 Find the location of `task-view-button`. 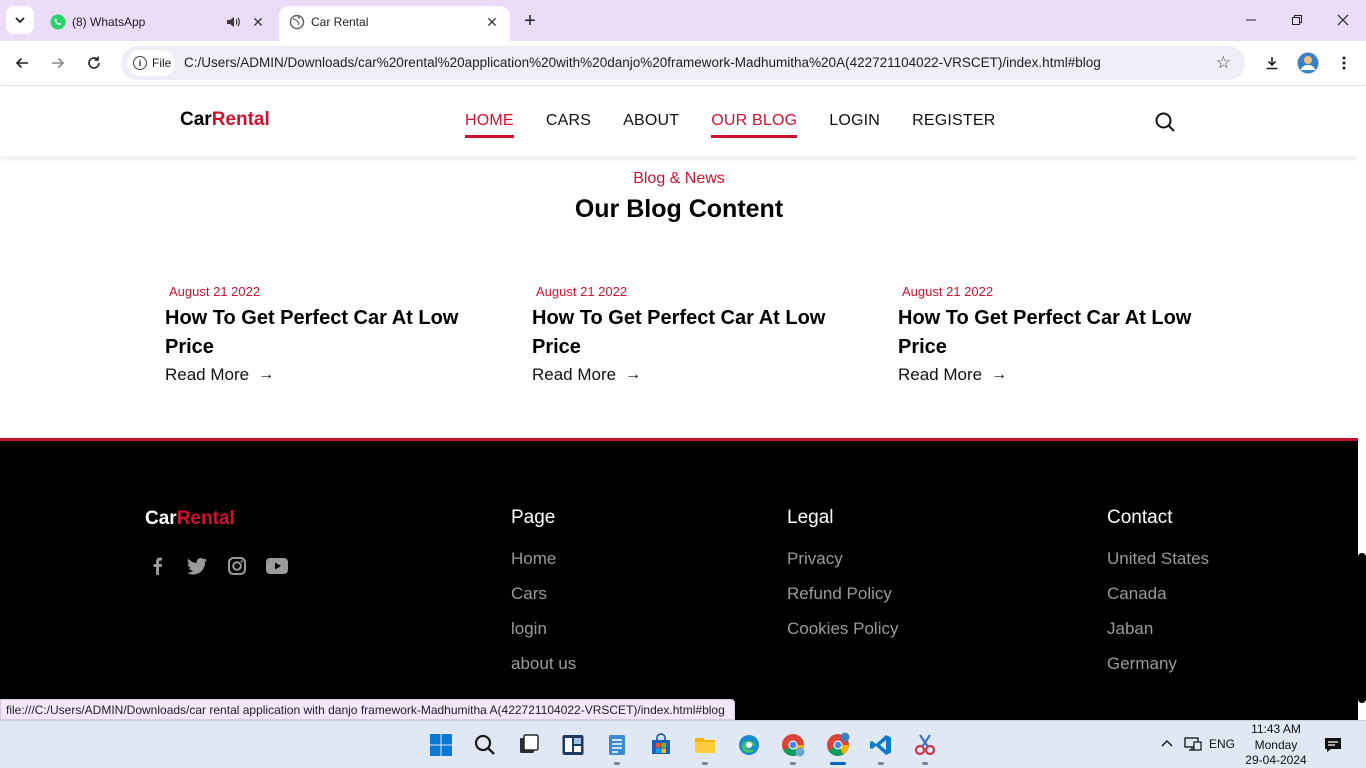

task-view-button is located at coordinates (529, 745).